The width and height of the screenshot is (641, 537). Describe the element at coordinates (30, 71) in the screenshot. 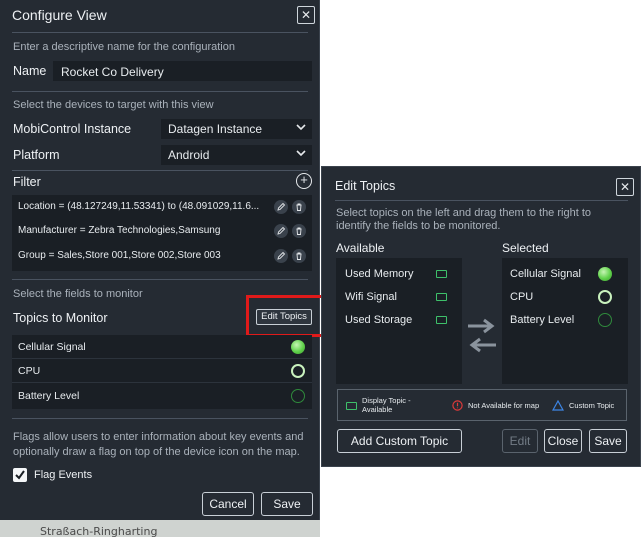

I see `name-label: Name` at that location.